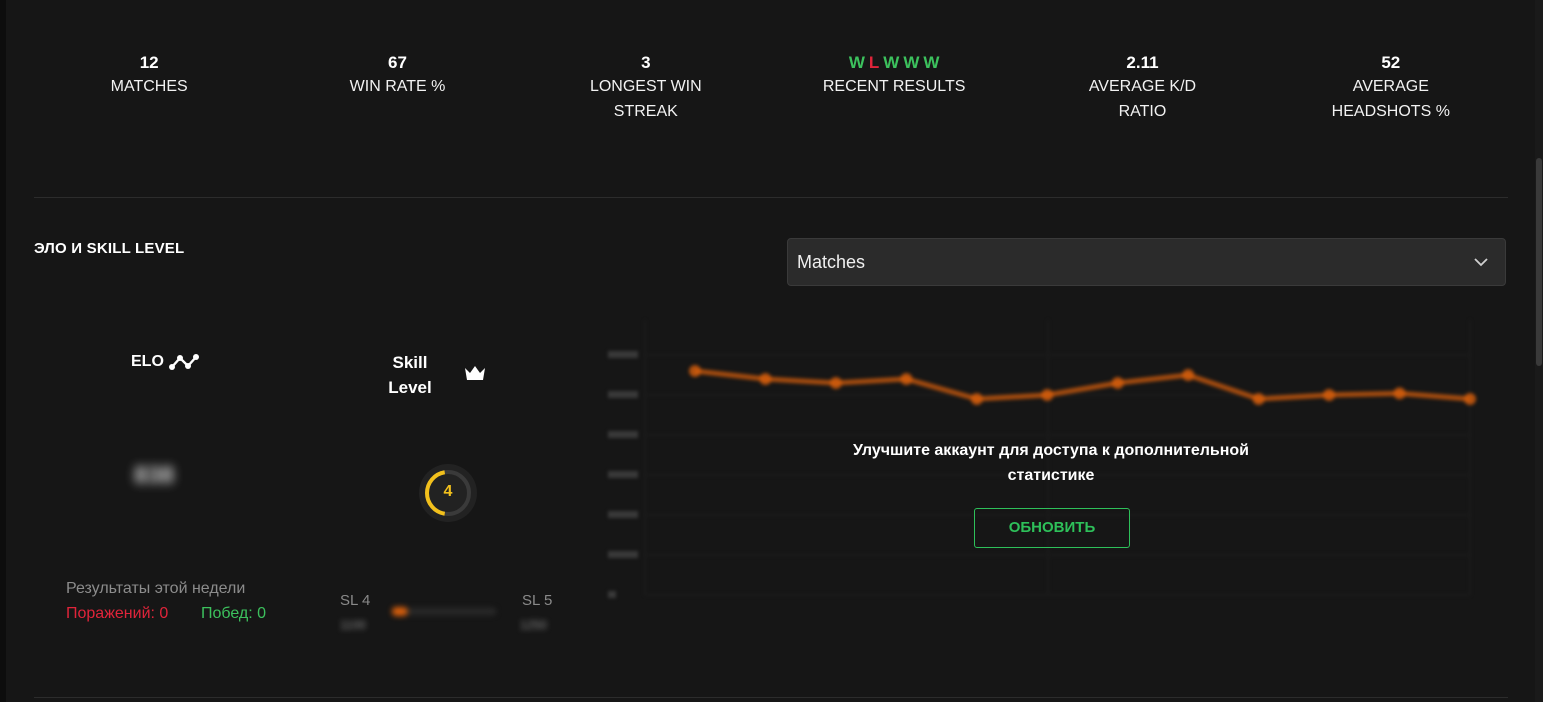  What do you see at coordinates (353, 625) in the screenshot?
I see `skill-range-from-elo: 1100` at bounding box center [353, 625].